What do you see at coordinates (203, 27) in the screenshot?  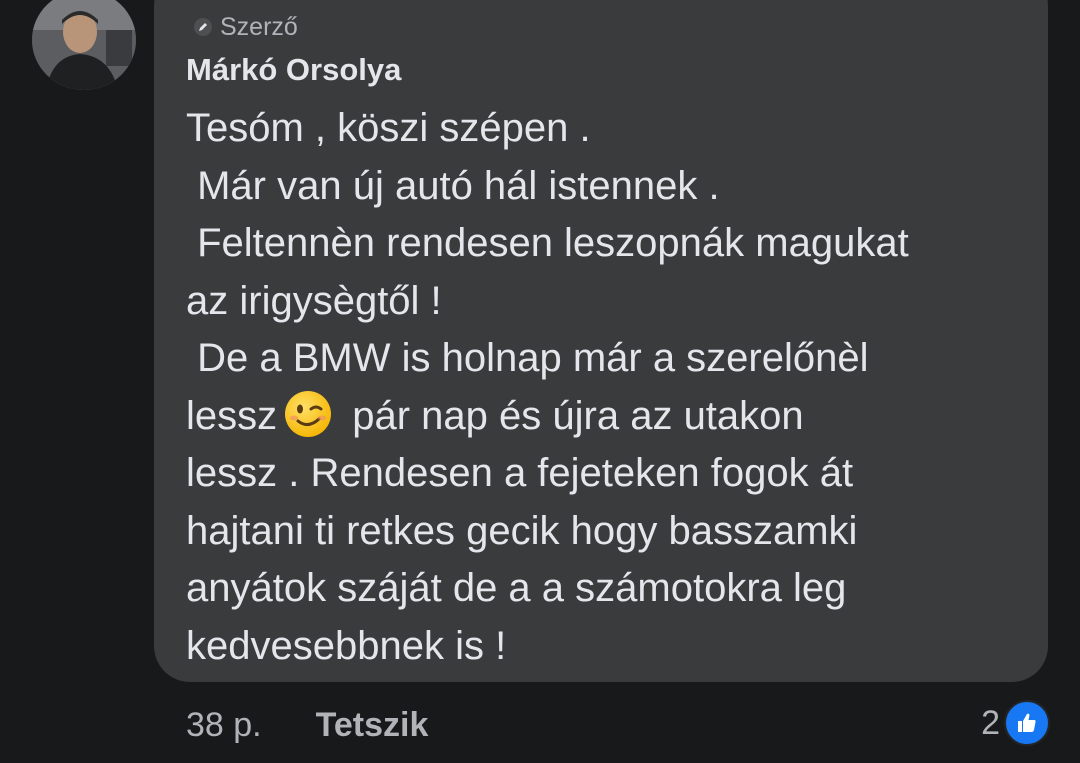 I see `pencil-icon` at bounding box center [203, 27].